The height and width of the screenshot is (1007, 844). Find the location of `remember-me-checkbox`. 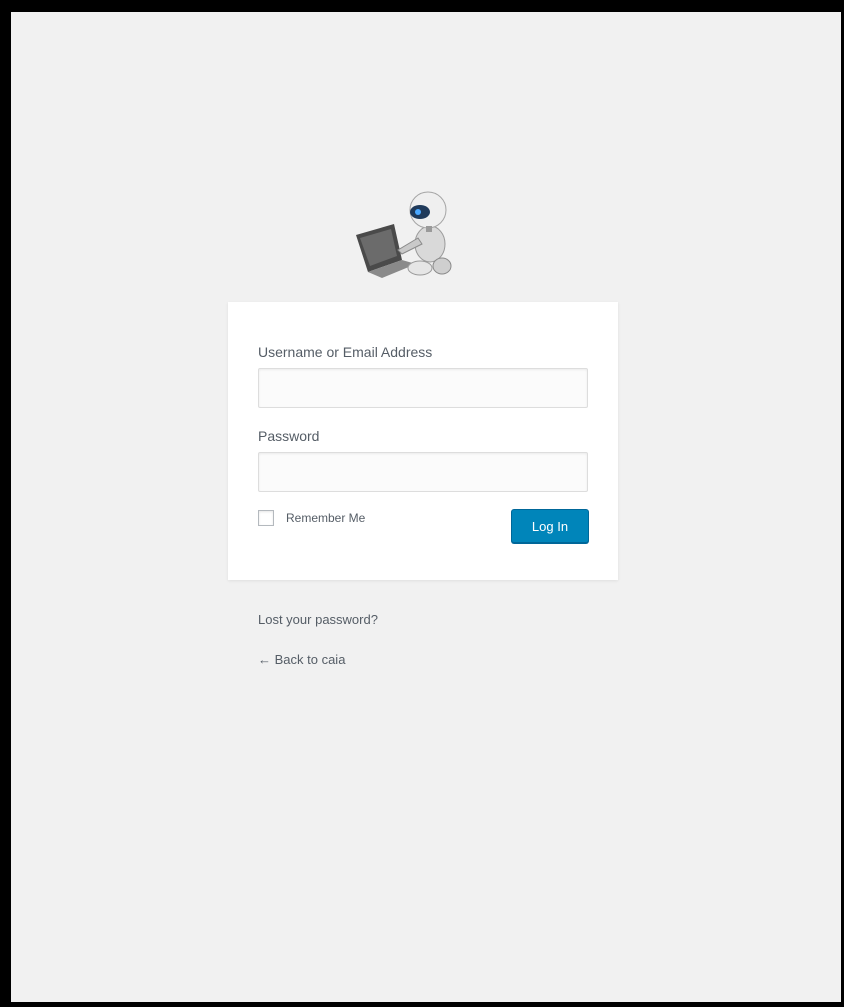

remember-me-checkbox is located at coordinates (266, 518).